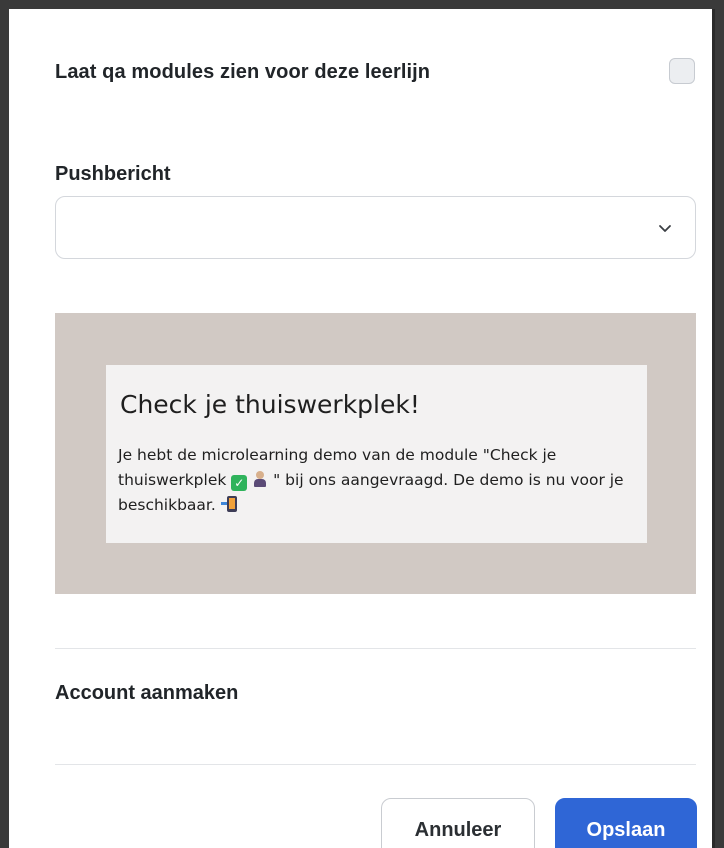 Image resolution: width=724 pixels, height=848 pixels. I want to click on qa-modules-checkbox, so click(682, 71).